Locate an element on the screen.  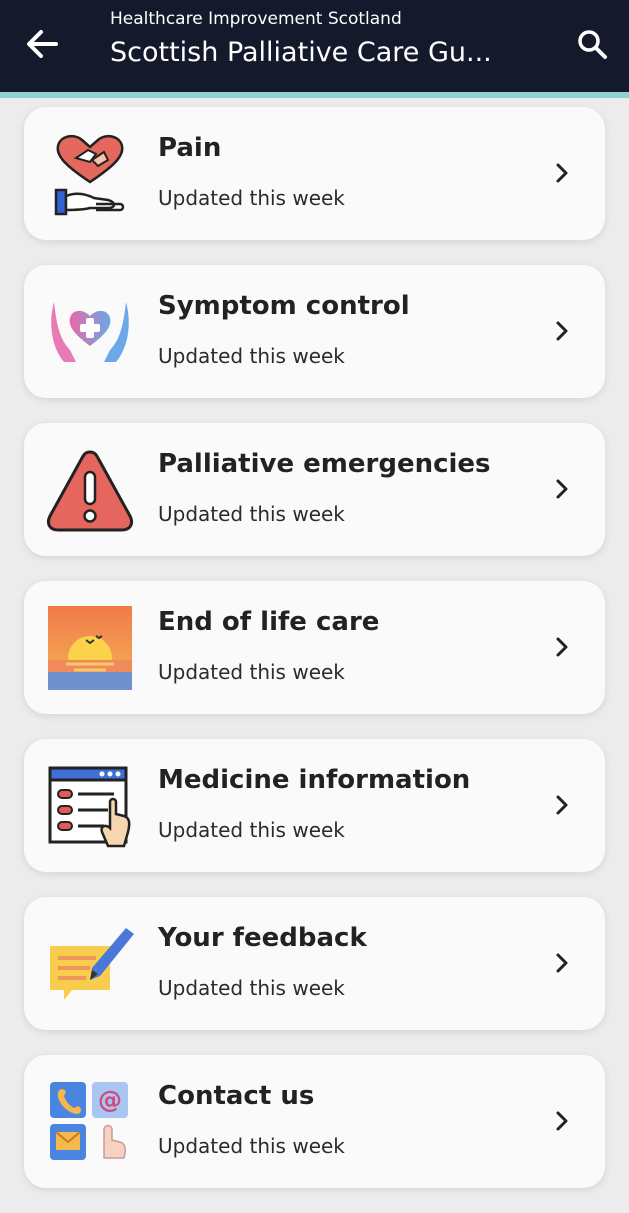
list-item-pain: Pain Updated this week is located at coordinates (314, 173).